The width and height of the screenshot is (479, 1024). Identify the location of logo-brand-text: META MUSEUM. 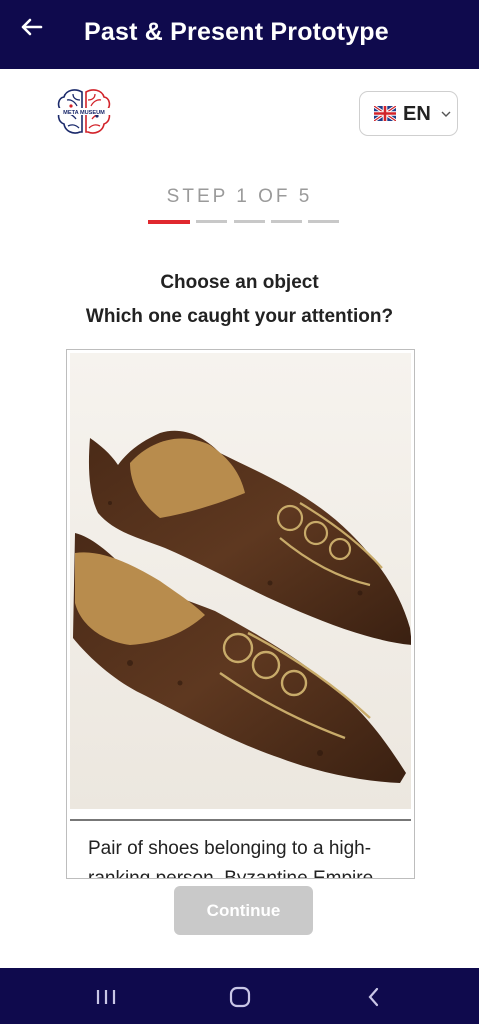
(84, 113).